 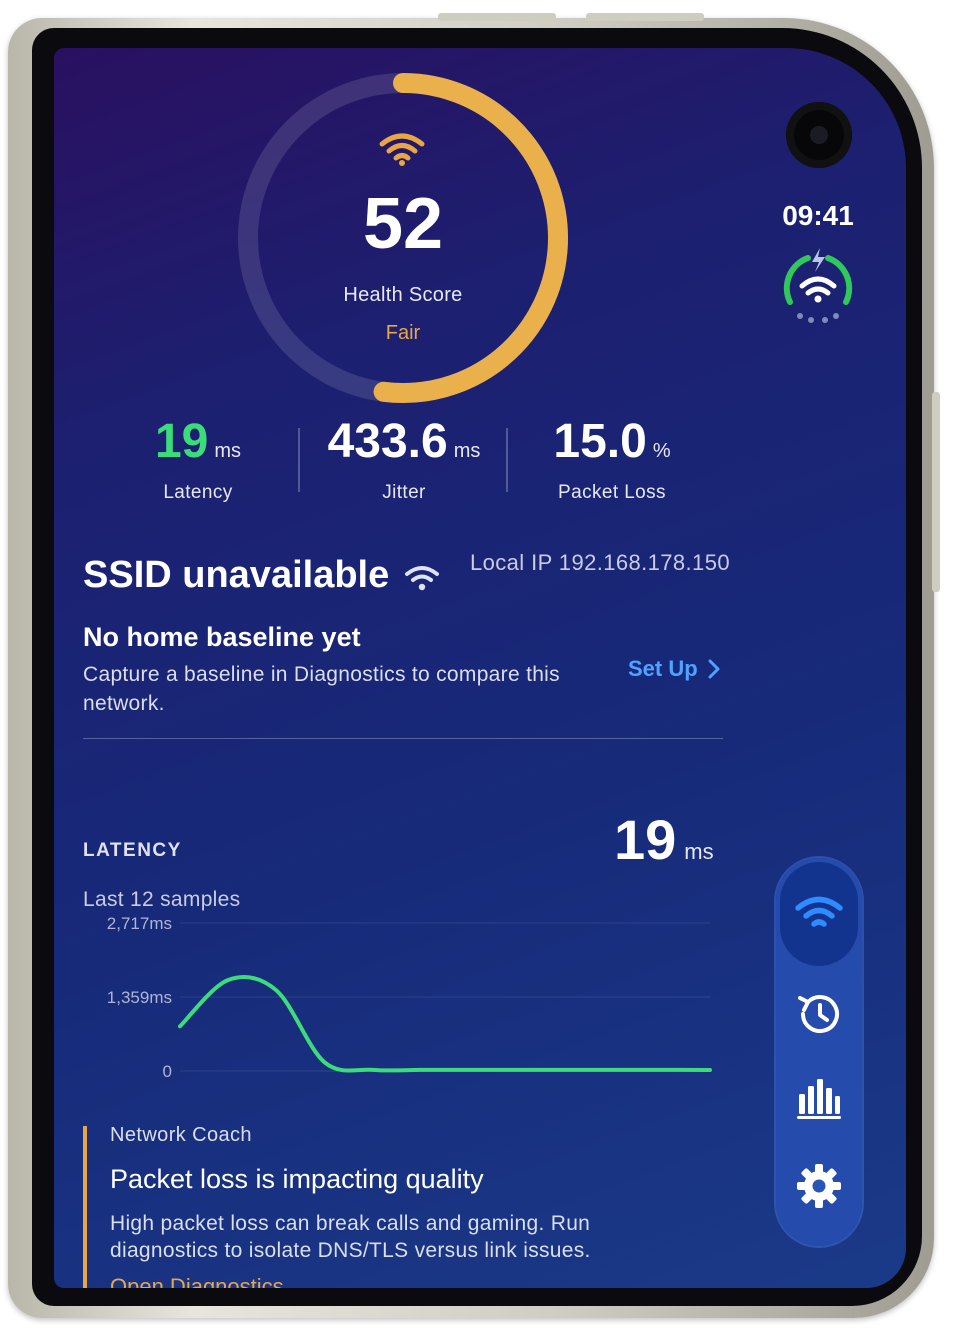 What do you see at coordinates (645, 839) in the screenshot?
I see `latency-value: 19` at bounding box center [645, 839].